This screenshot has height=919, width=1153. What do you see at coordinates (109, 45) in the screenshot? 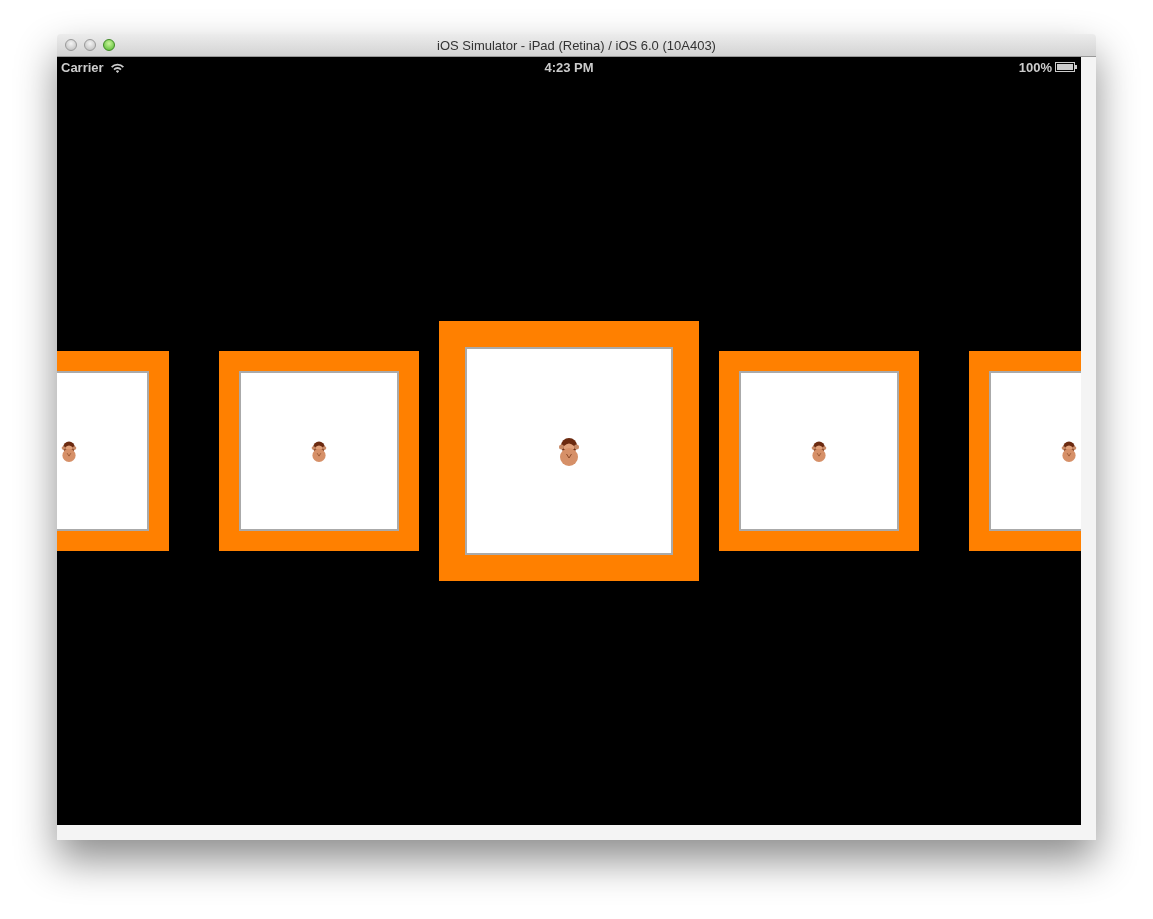
I see `zoom-button` at bounding box center [109, 45].